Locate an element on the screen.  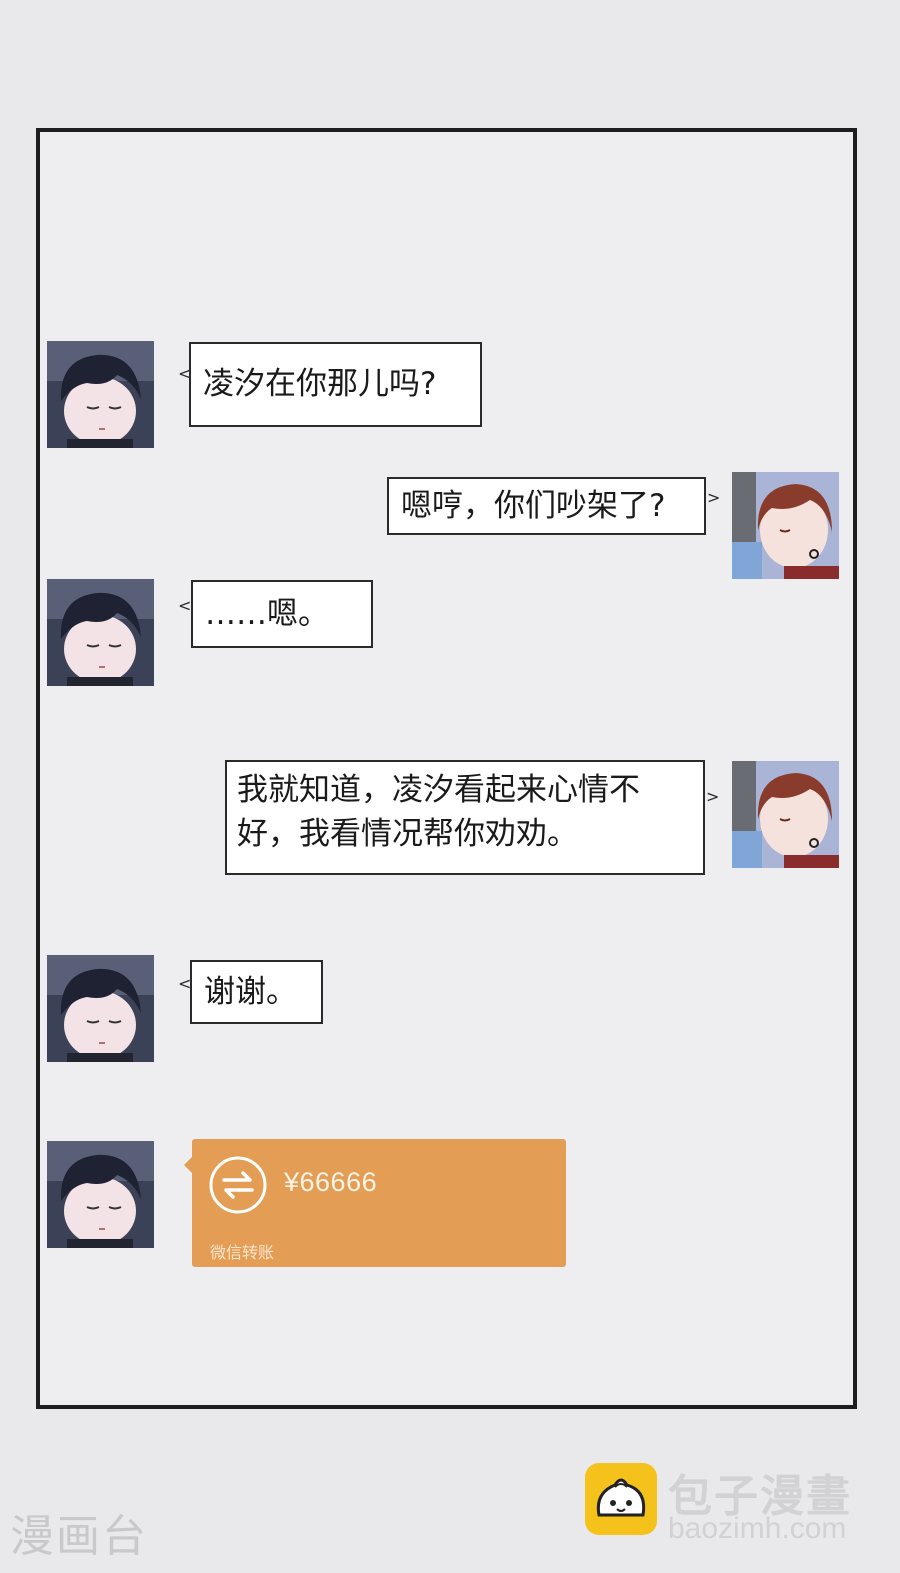
message-bubble-2: 嗯哼，你们吵架了? is located at coordinates (546, 506).